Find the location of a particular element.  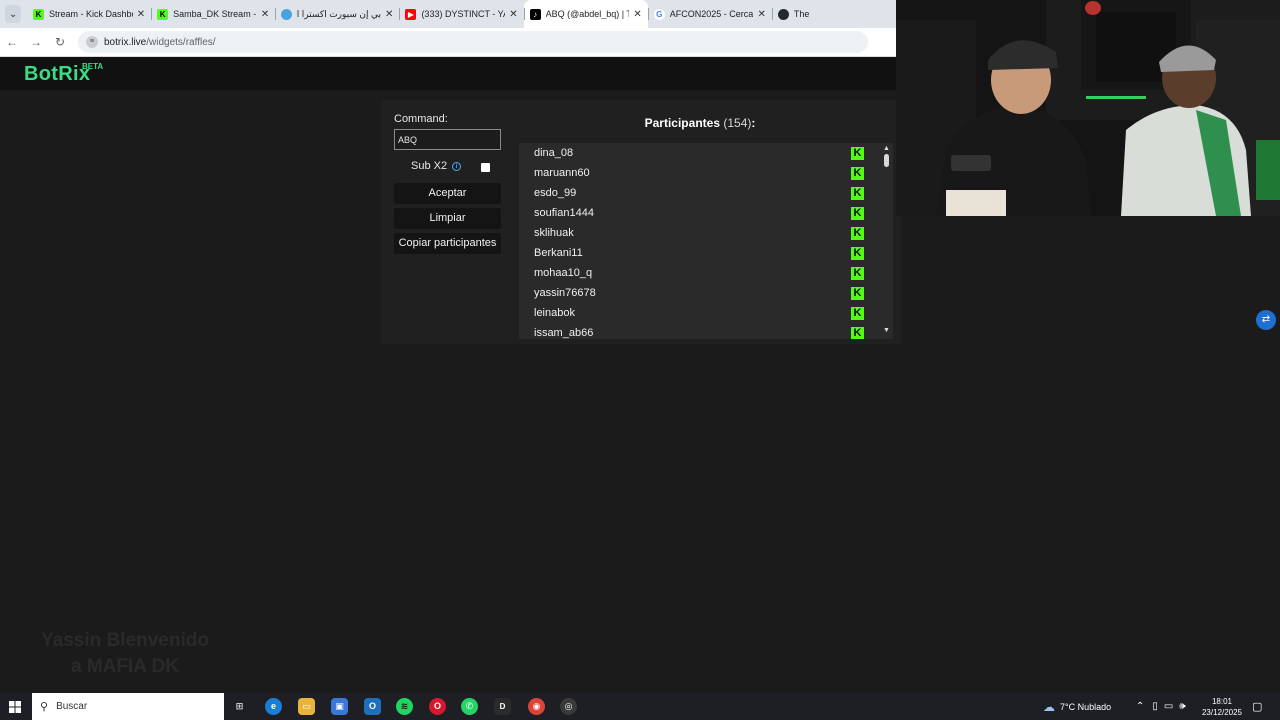

participant-row: sklihuak K is located at coordinates (700, 233).